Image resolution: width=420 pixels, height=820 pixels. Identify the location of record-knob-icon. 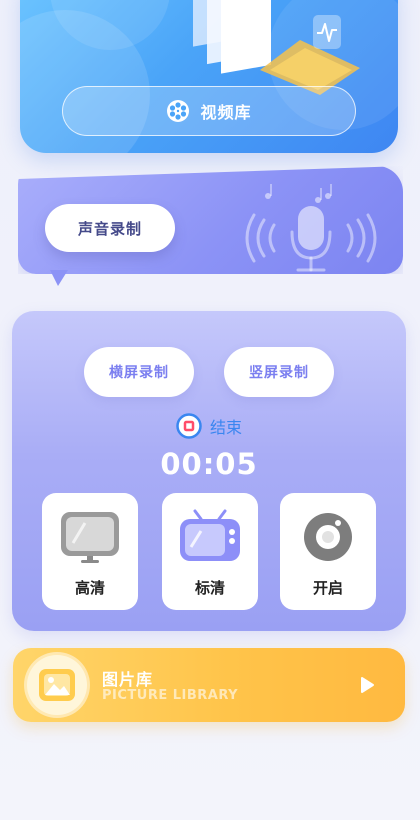
(328, 537).